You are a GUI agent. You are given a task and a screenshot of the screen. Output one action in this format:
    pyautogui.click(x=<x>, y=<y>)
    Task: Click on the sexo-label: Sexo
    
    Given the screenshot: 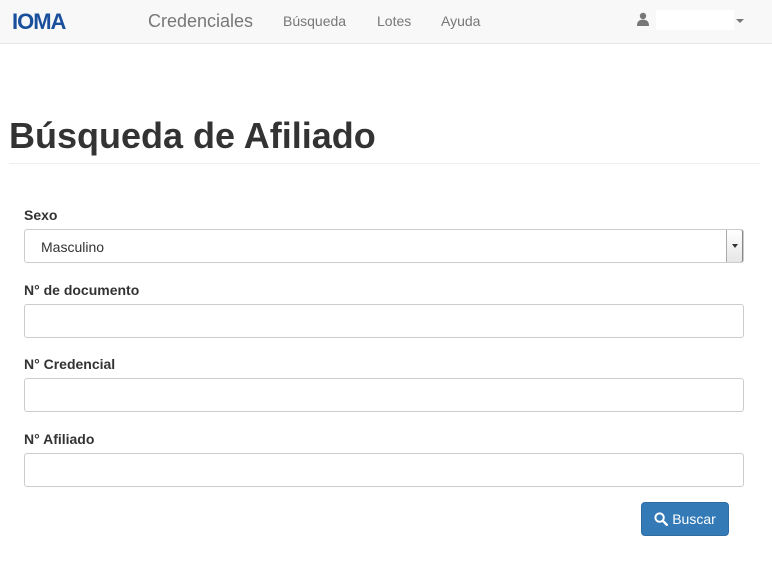 What is the action you would take?
    pyautogui.click(x=41, y=215)
    